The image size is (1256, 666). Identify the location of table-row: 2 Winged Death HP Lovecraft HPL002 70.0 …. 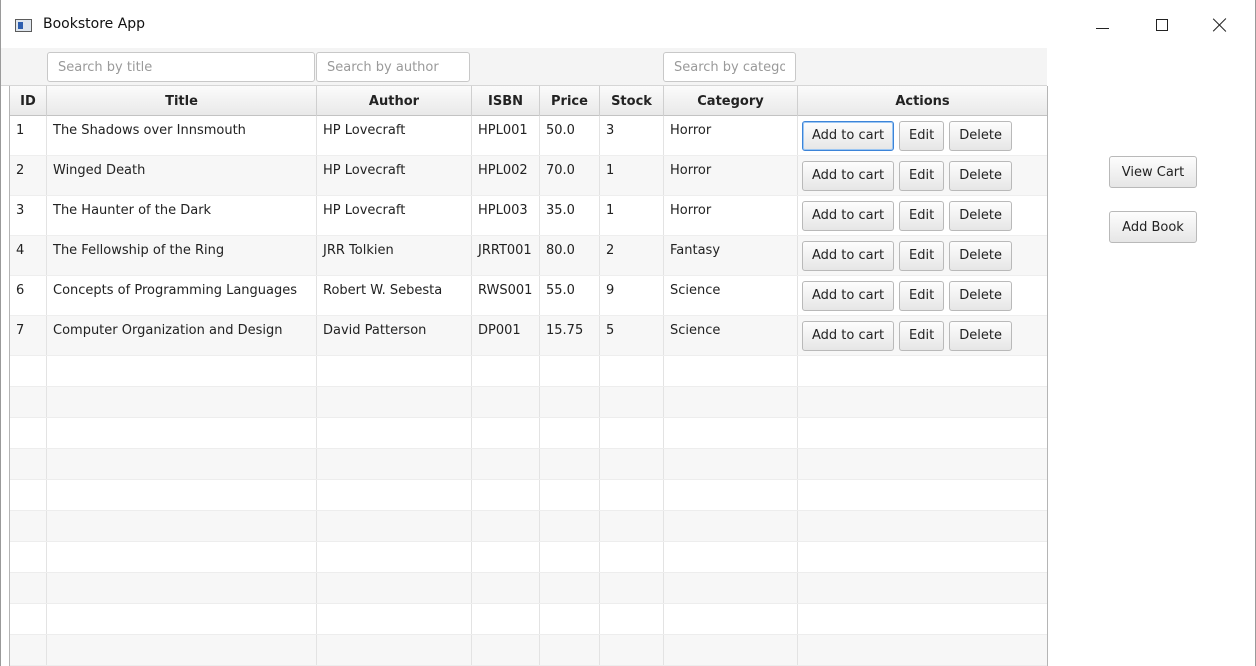
(528, 176).